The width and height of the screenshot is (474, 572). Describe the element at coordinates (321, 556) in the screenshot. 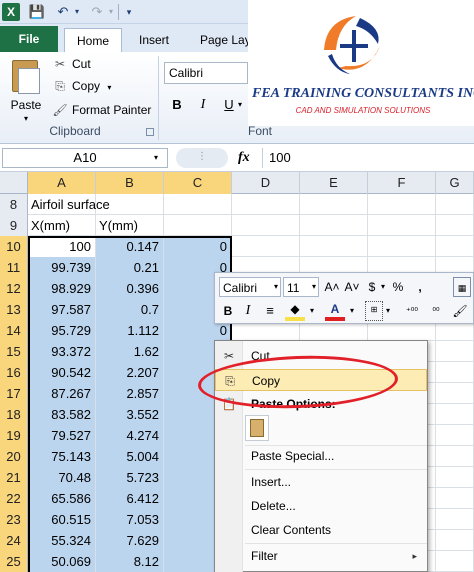

I see `menu-item-filter: Filter ▸` at that location.